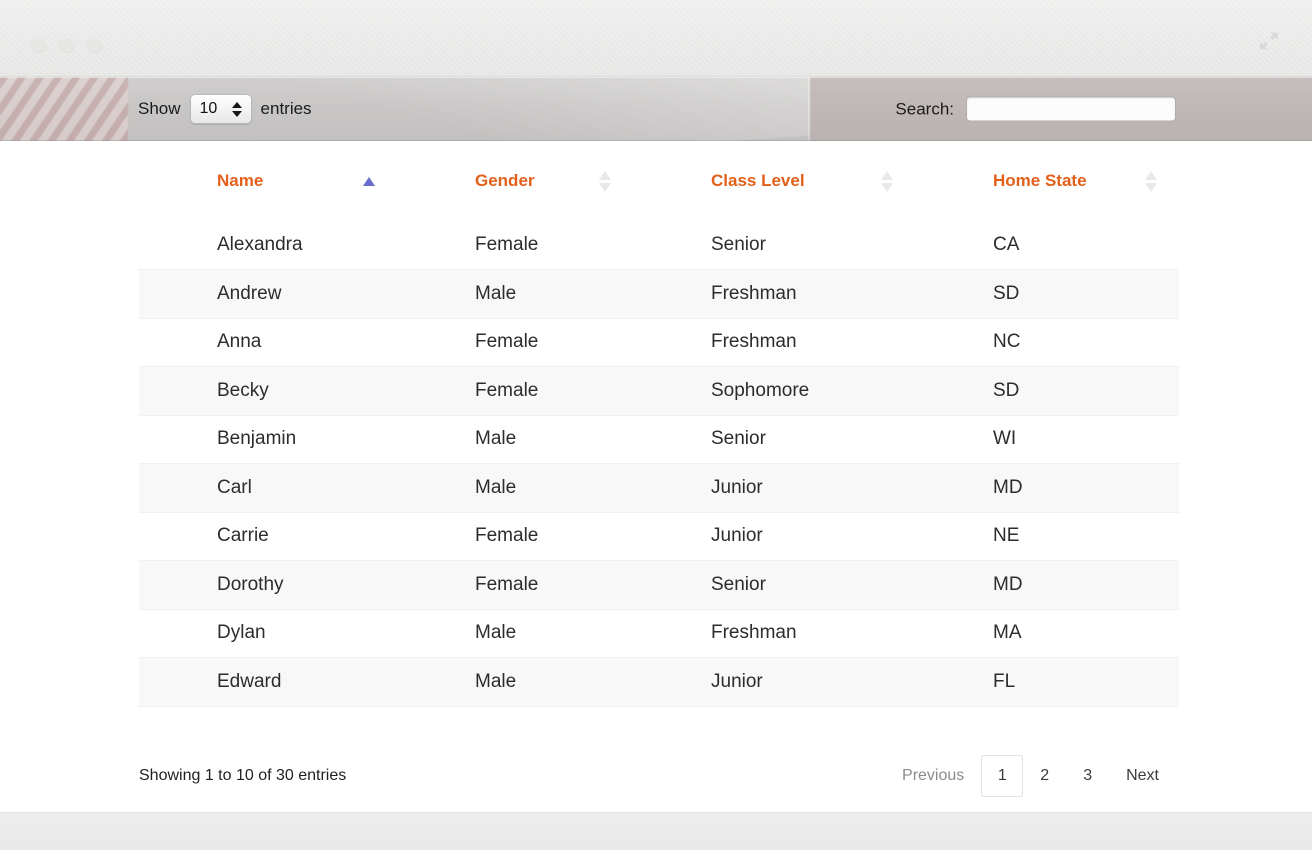 Image resolution: width=1312 pixels, height=850 pixels. What do you see at coordinates (94, 44) in the screenshot?
I see `maximize-button` at bounding box center [94, 44].